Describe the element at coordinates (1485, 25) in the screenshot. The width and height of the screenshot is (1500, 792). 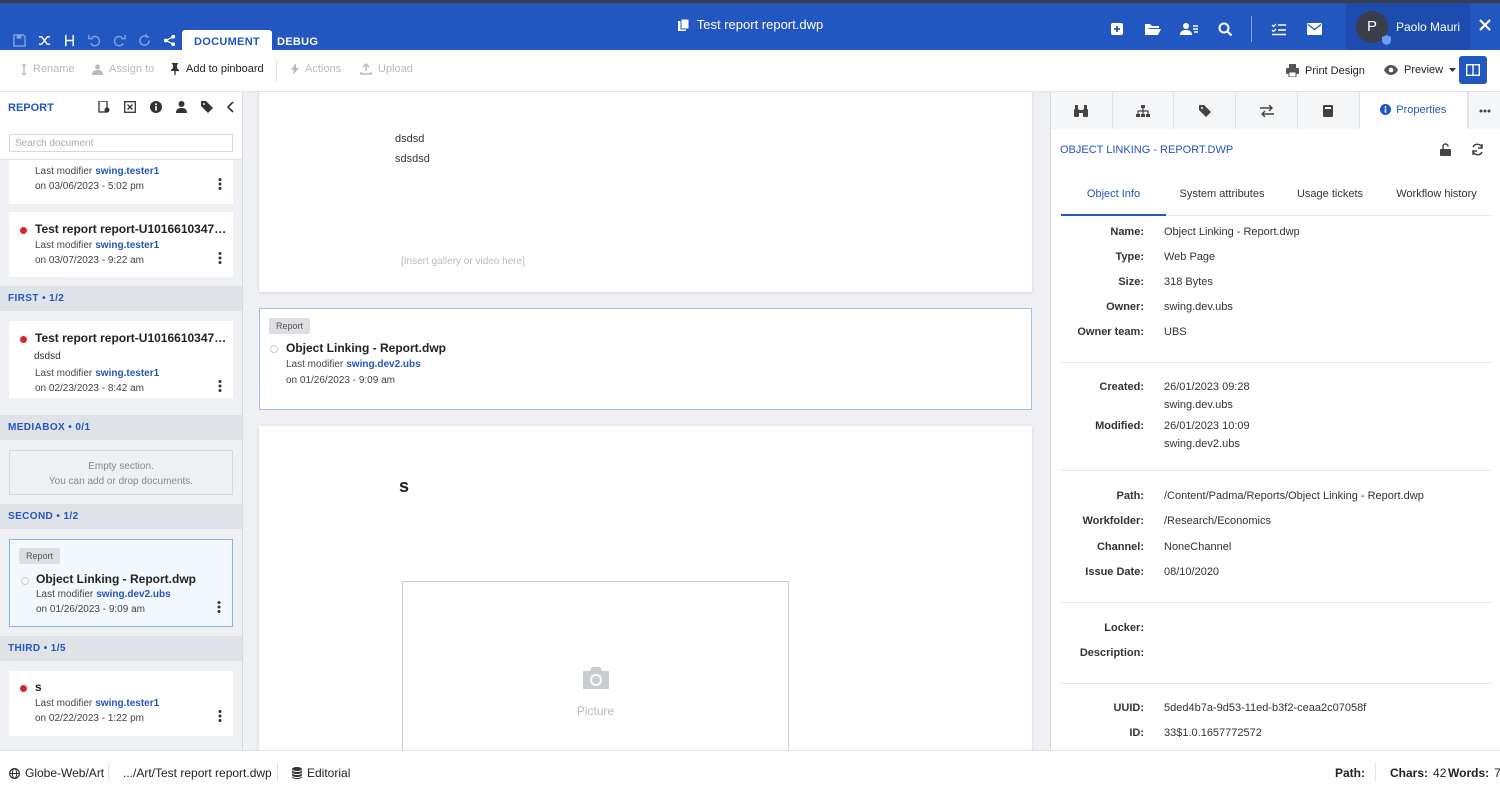
I see `close-icon` at that location.